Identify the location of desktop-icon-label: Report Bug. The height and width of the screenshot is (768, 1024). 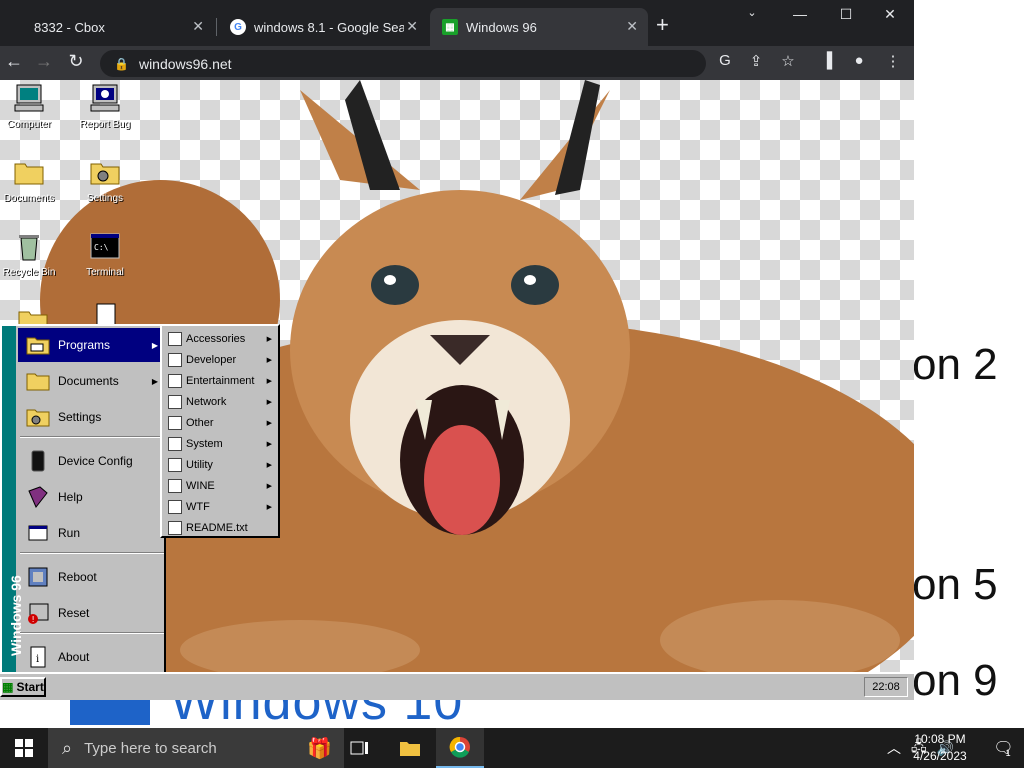
(105, 124).